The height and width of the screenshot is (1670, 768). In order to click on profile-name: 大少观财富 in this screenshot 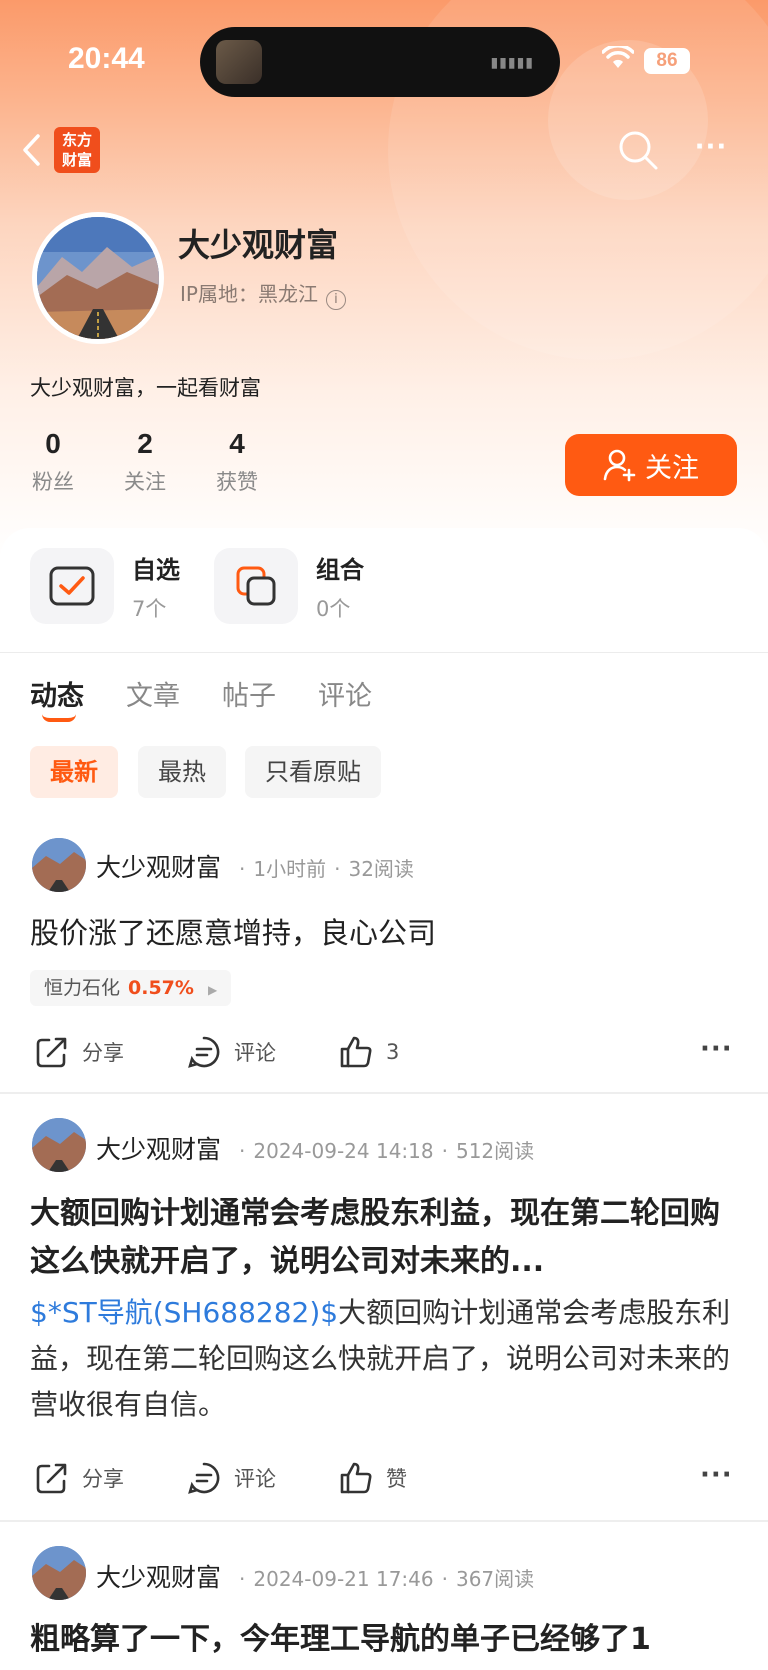, I will do `click(258, 245)`.